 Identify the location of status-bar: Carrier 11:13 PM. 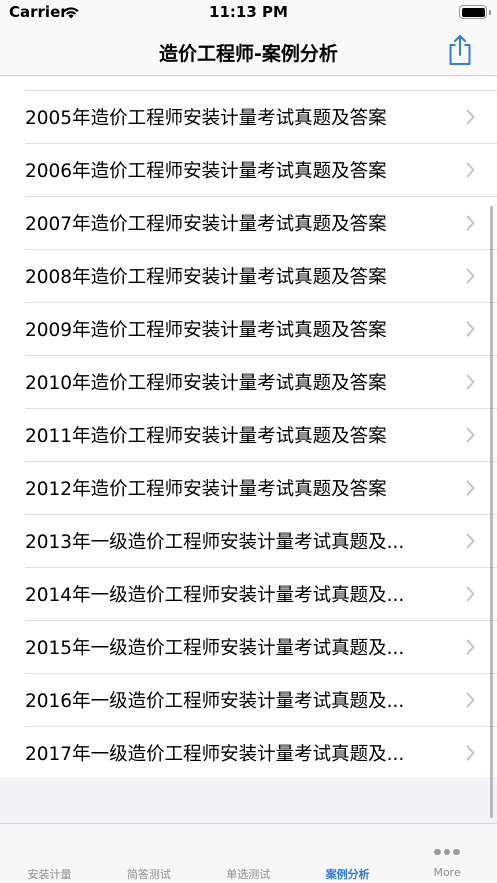
(248, 13).